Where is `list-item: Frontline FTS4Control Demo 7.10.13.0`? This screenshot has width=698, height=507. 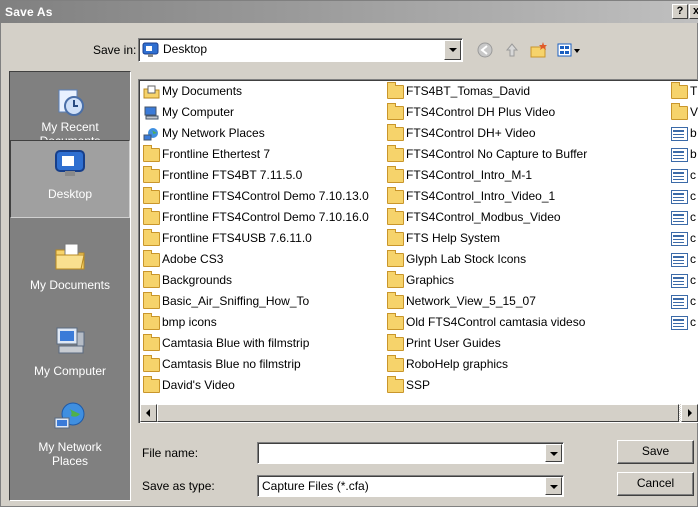
list-item: Frontline FTS4Control Demo 7.10.13.0 is located at coordinates (255, 197).